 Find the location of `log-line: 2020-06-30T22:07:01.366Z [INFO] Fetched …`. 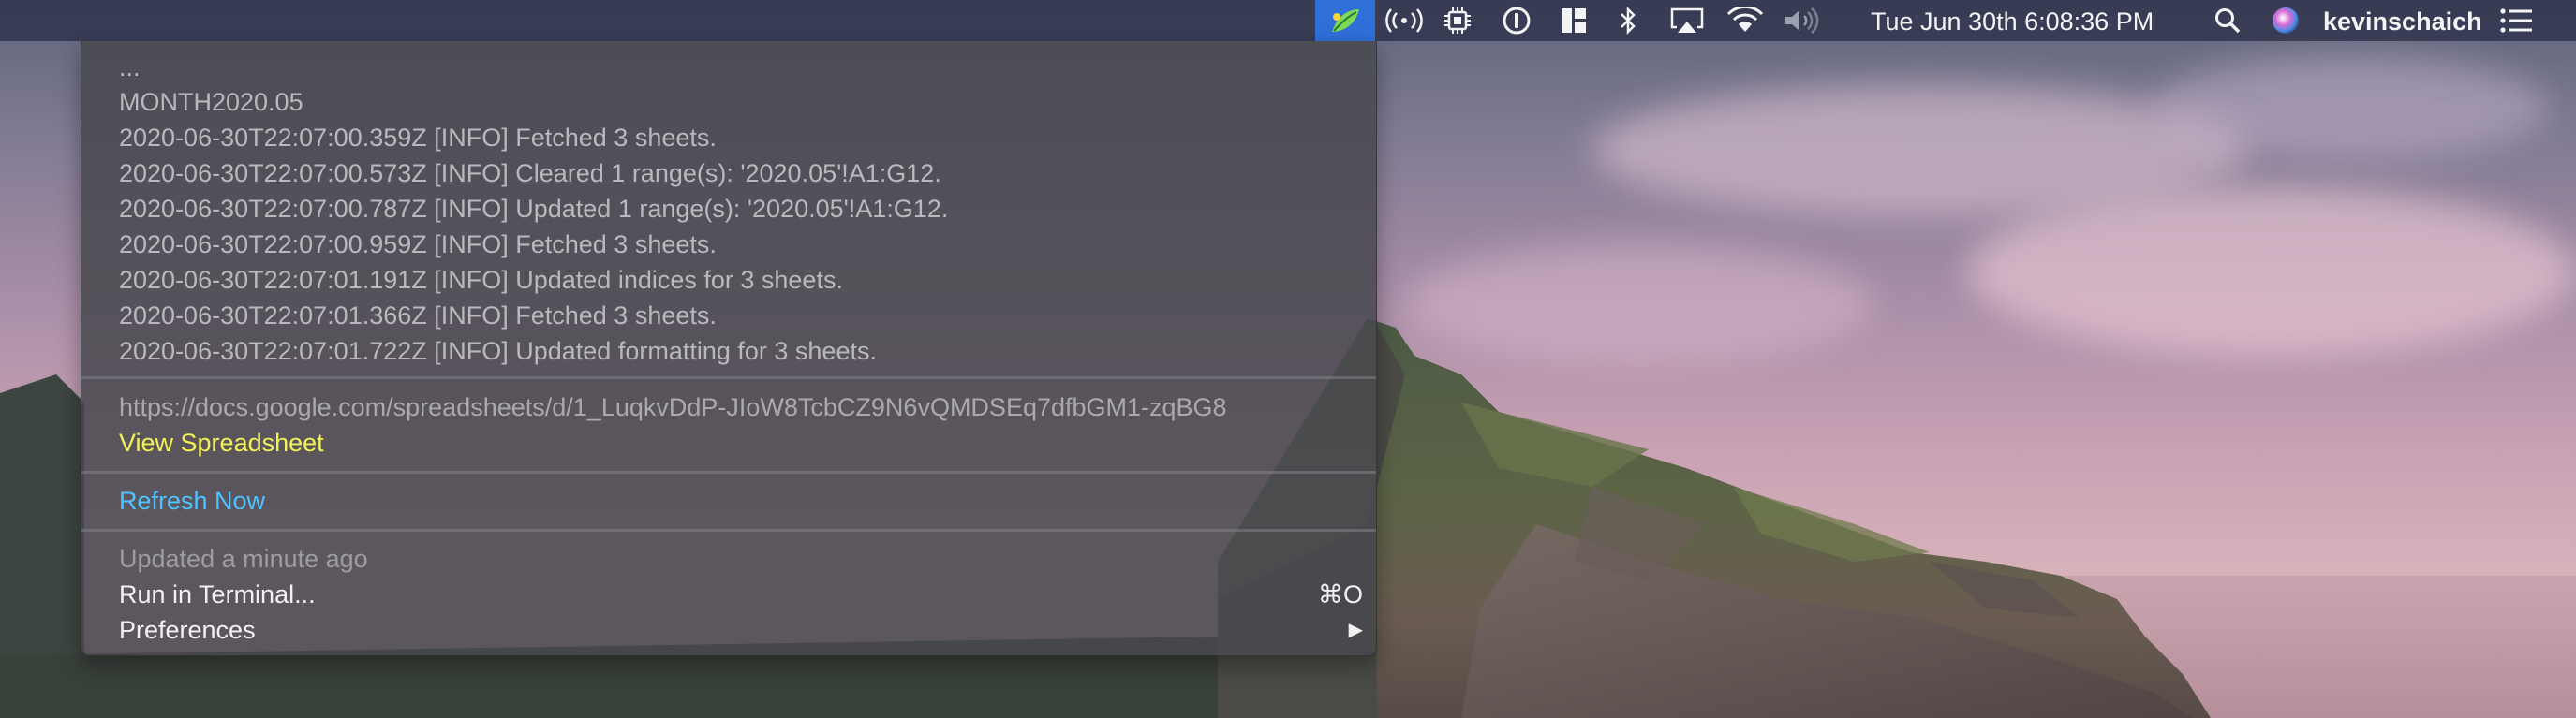

log-line: 2020-06-30T22:07:01.366Z [INFO] Fetched … is located at coordinates (418, 315).